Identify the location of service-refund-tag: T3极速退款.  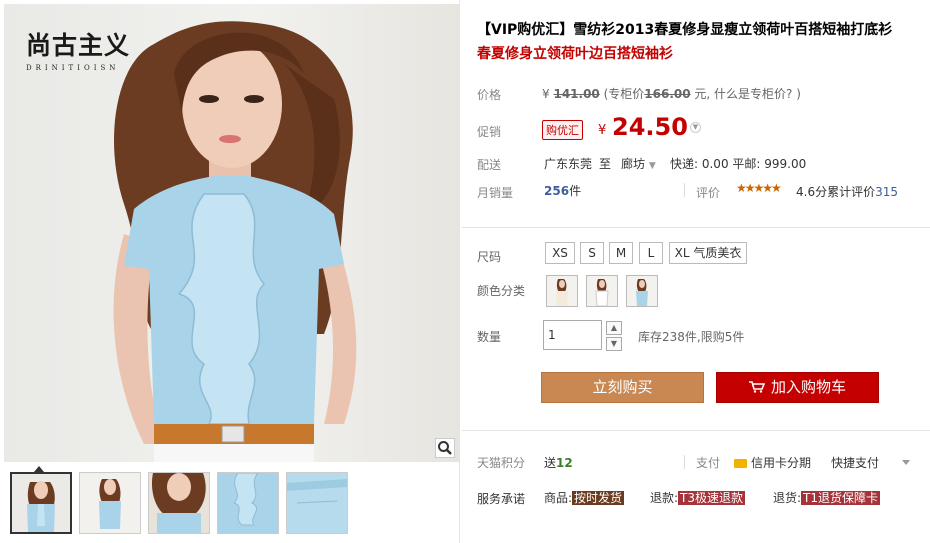
(712, 498).